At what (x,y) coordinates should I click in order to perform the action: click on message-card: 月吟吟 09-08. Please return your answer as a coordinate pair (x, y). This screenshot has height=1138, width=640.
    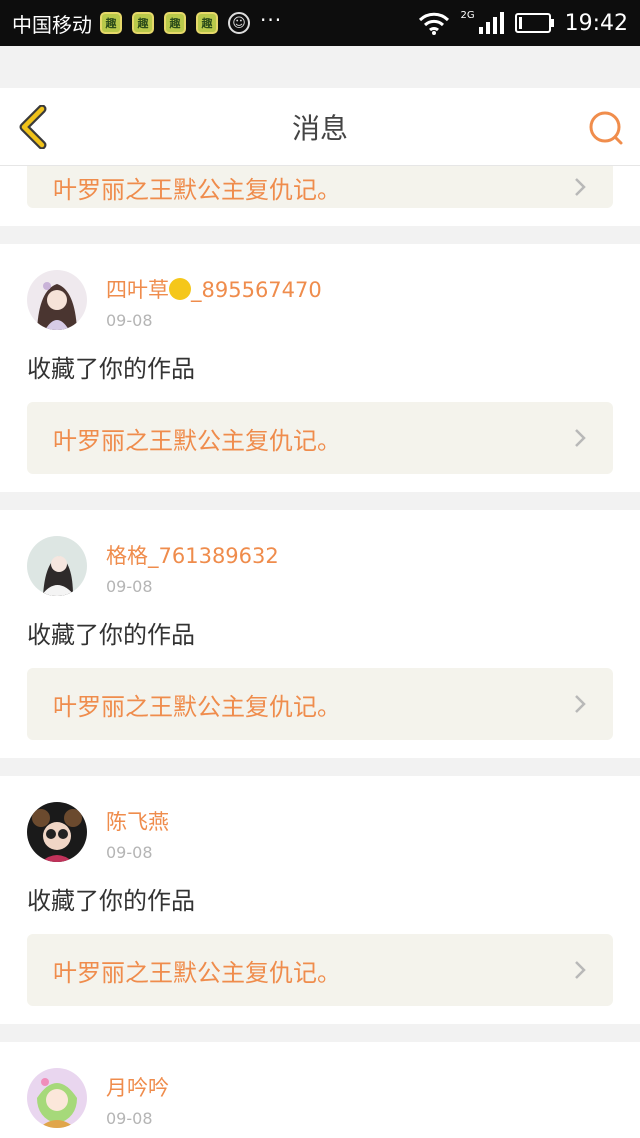
    Looking at the image, I should click on (320, 1090).